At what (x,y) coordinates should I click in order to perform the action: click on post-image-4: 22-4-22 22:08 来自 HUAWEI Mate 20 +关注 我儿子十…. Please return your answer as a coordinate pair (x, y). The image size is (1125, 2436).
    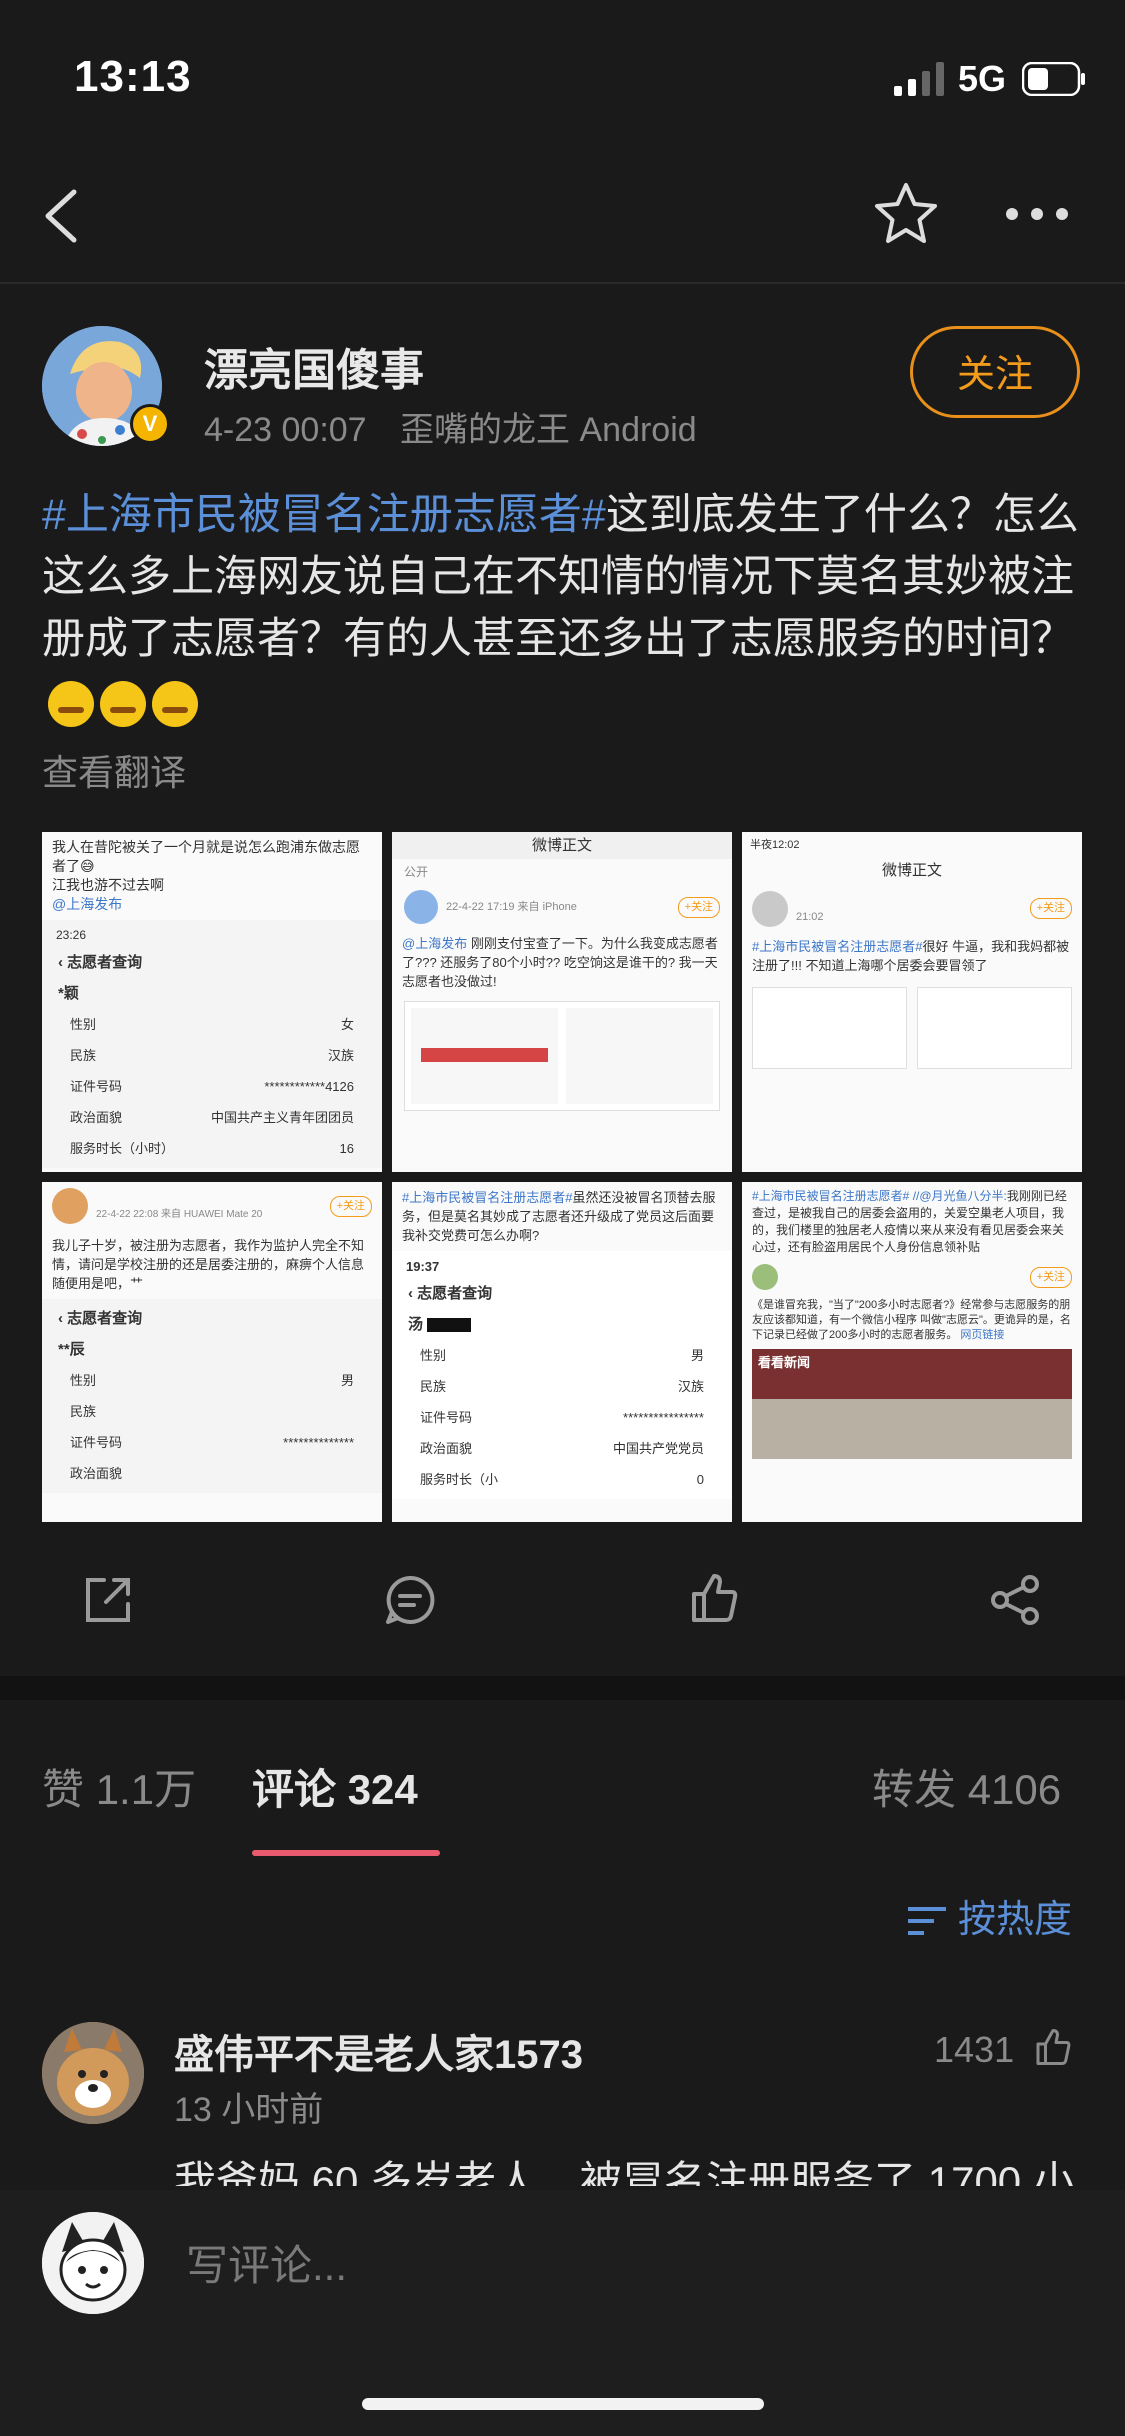
    Looking at the image, I should click on (212, 1352).